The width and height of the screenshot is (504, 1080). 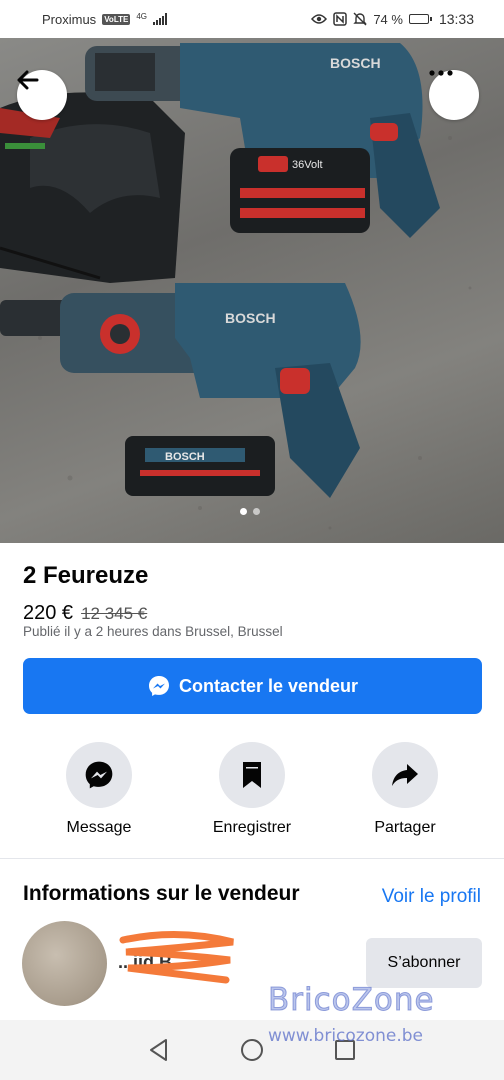 I want to click on back-button, so click(x=42, y=95).